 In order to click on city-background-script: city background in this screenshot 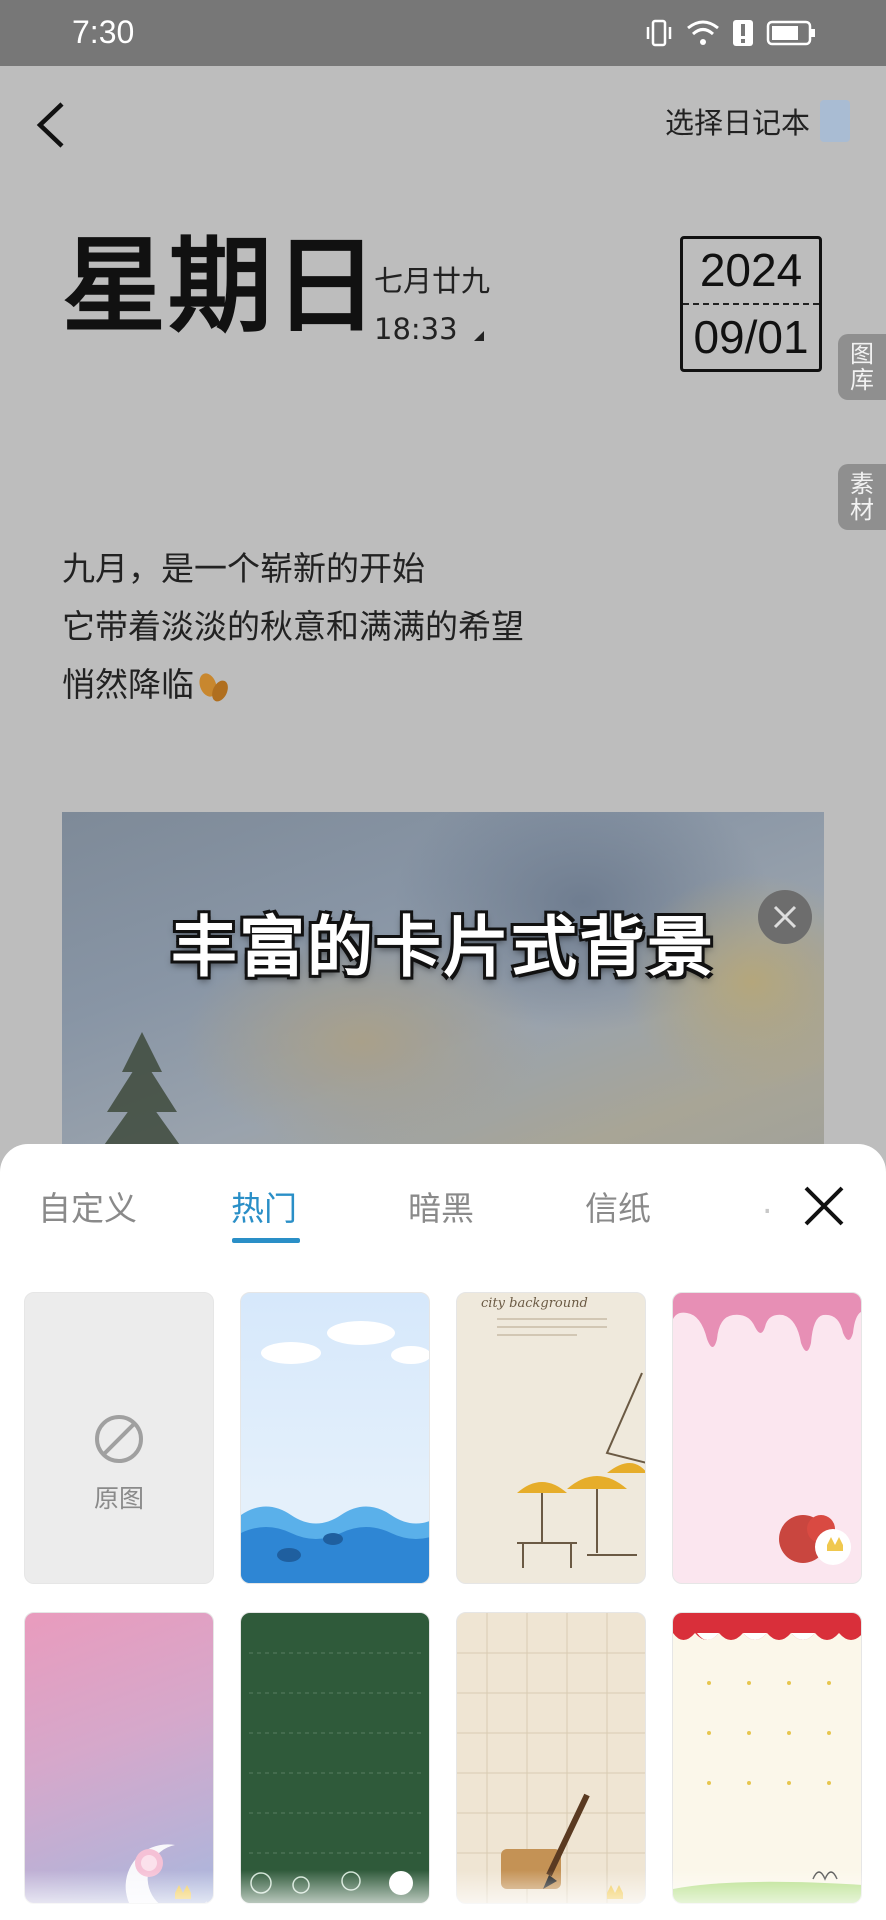, I will do `click(534, 1303)`.